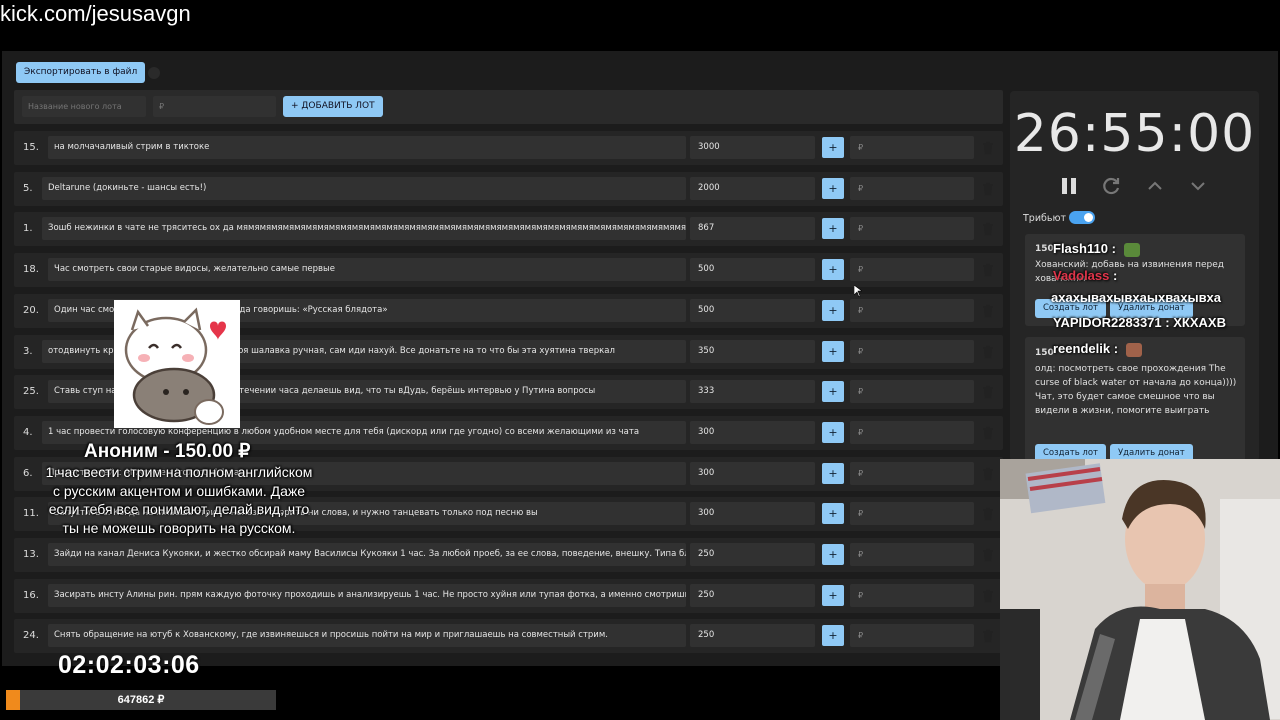 The image size is (1280, 720). Describe the element at coordinates (1069, 186) in the screenshot. I see `pause-icon` at that location.